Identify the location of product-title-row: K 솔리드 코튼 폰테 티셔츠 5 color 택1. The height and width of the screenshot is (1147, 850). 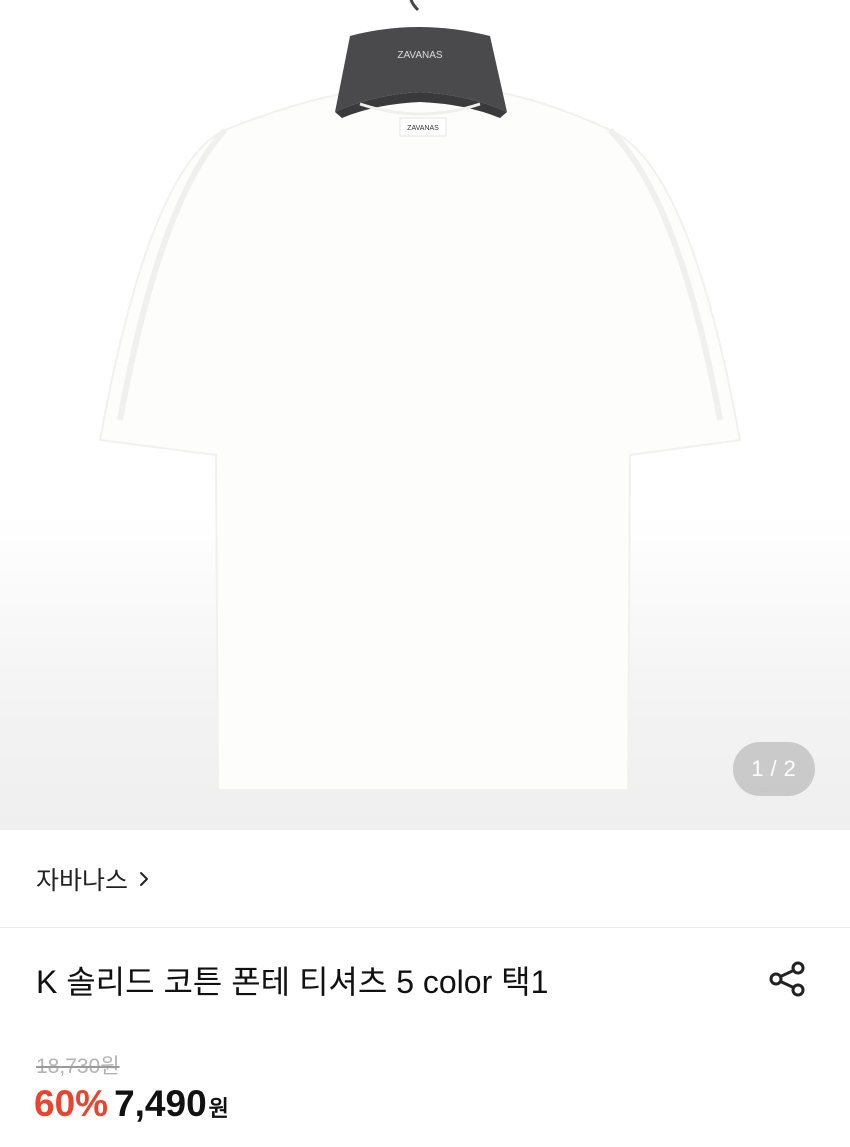
(425, 980).